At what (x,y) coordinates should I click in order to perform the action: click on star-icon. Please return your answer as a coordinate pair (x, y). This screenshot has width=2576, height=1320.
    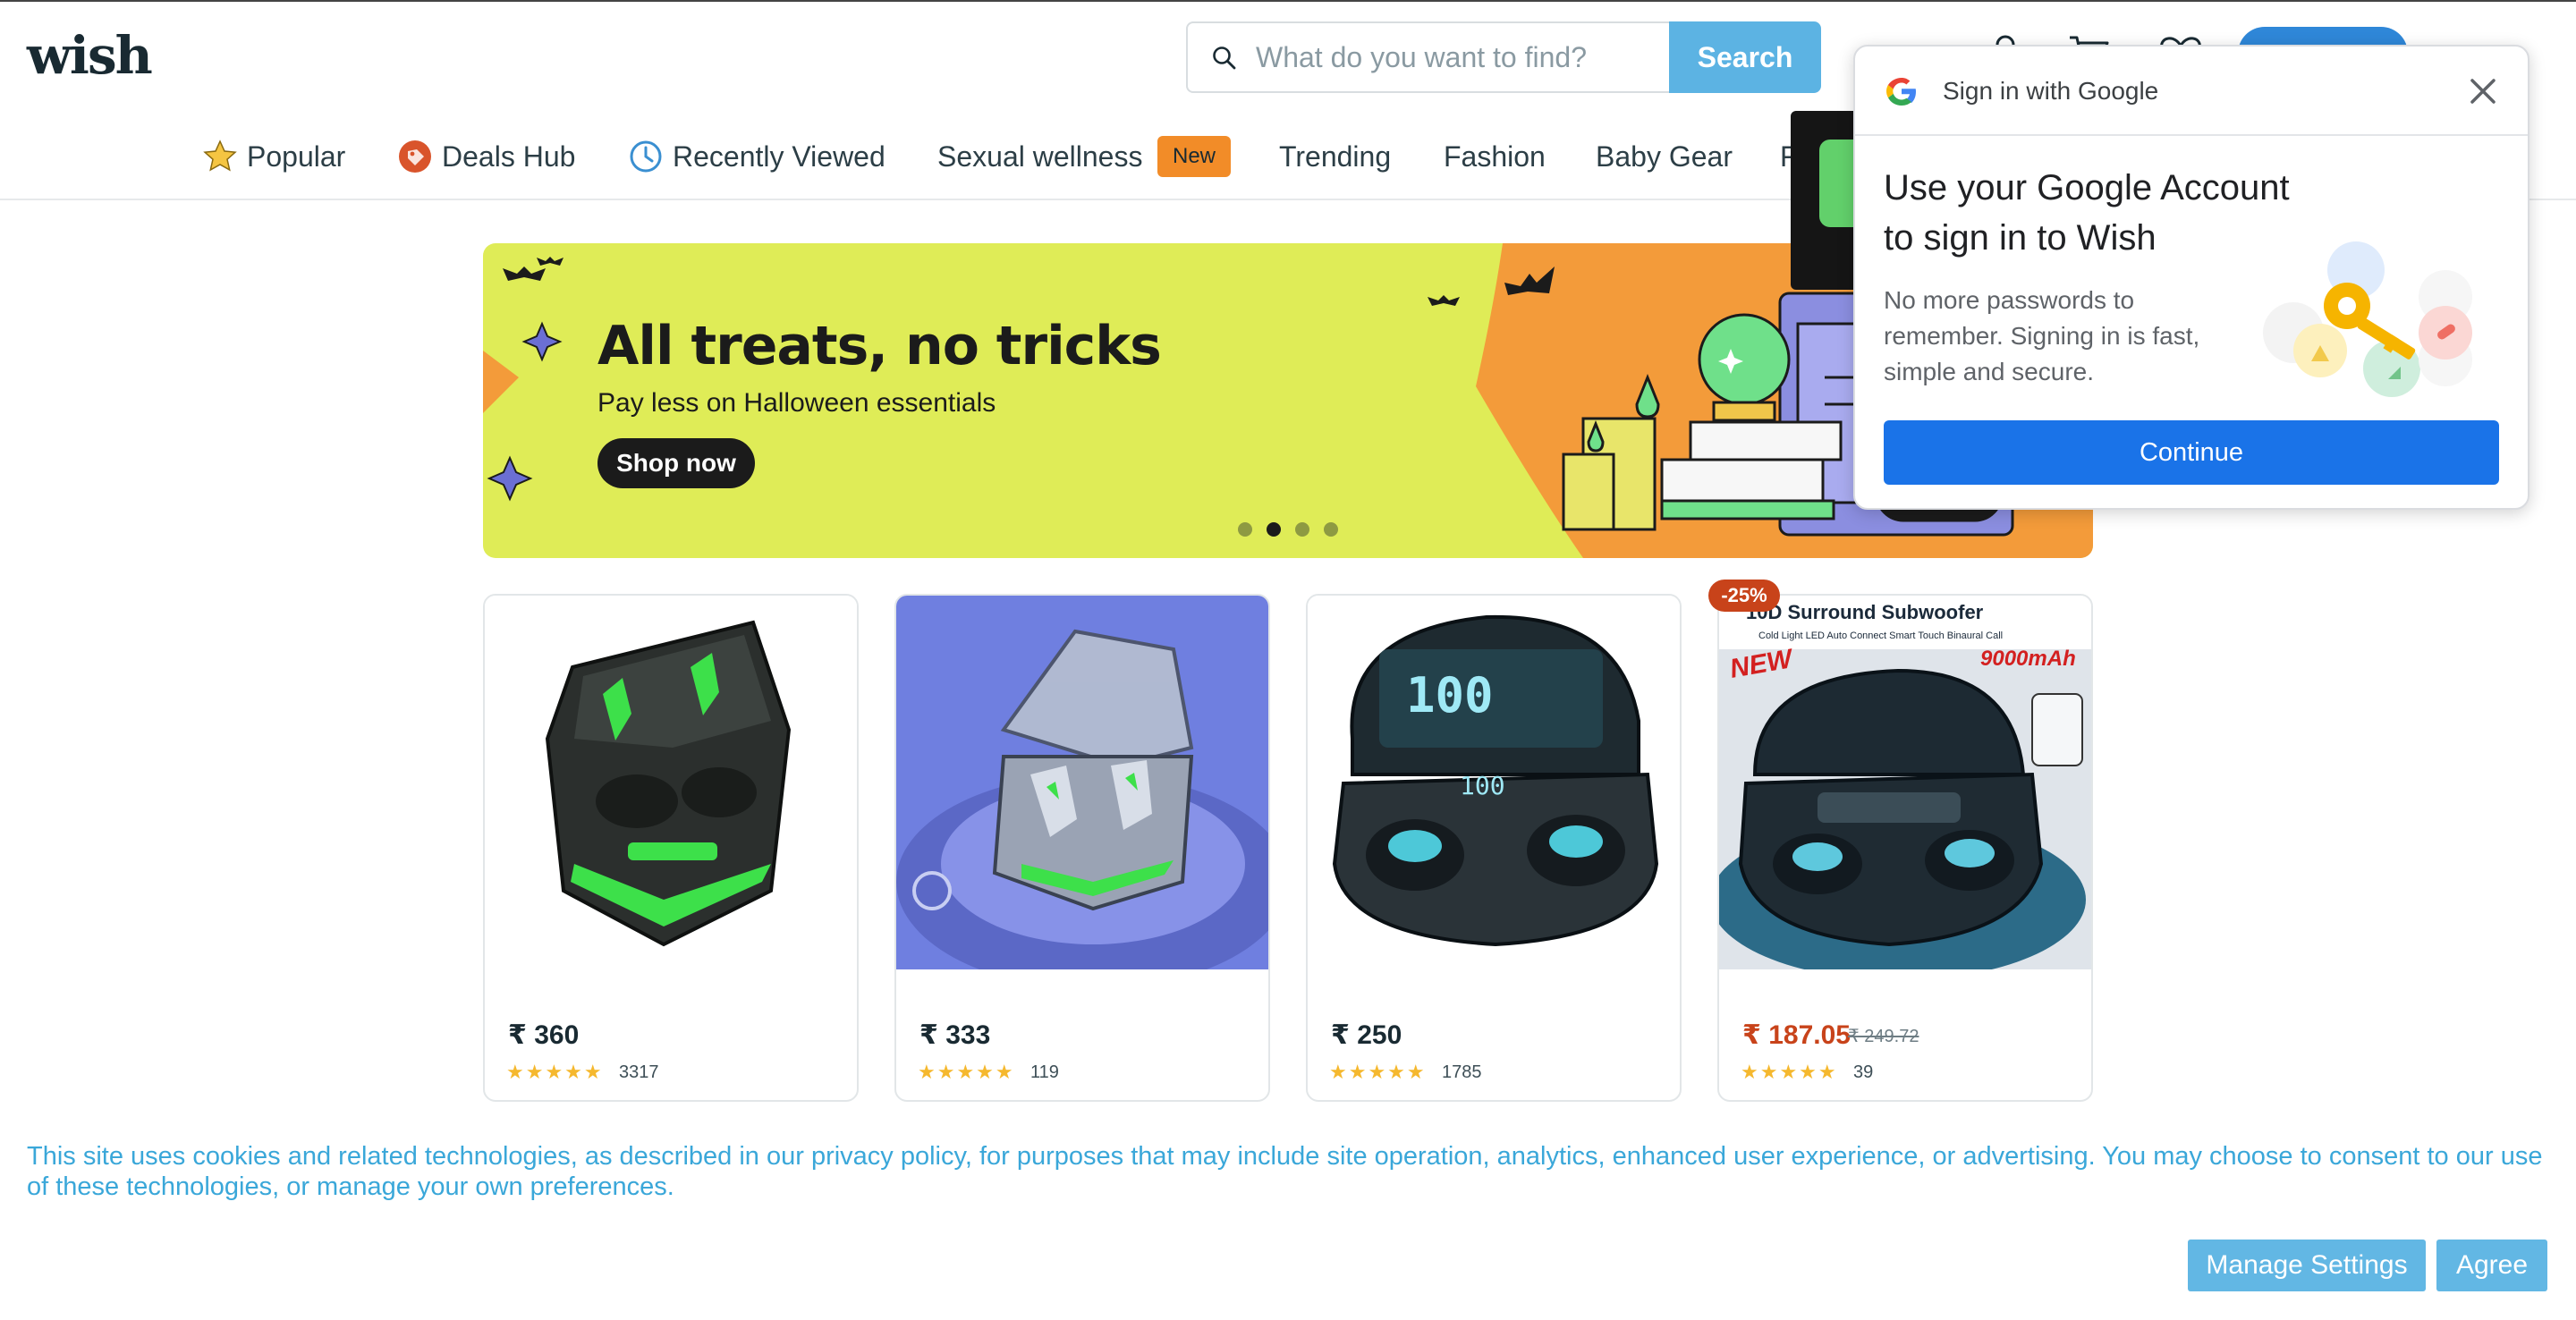
    Looking at the image, I should click on (220, 156).